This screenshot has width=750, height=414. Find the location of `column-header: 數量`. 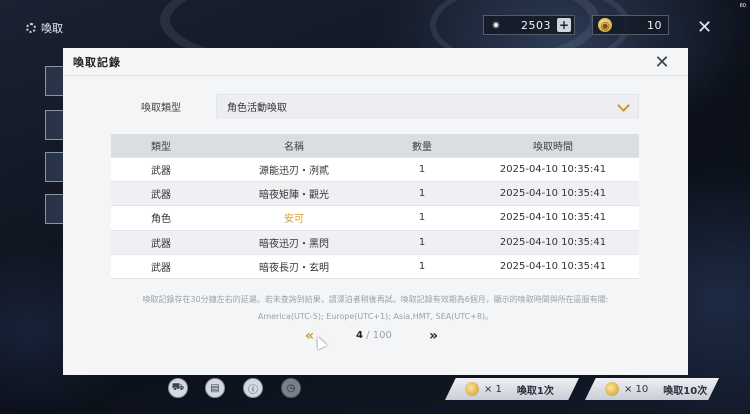

column-header: 數量 is located at coordinates (422, 146).